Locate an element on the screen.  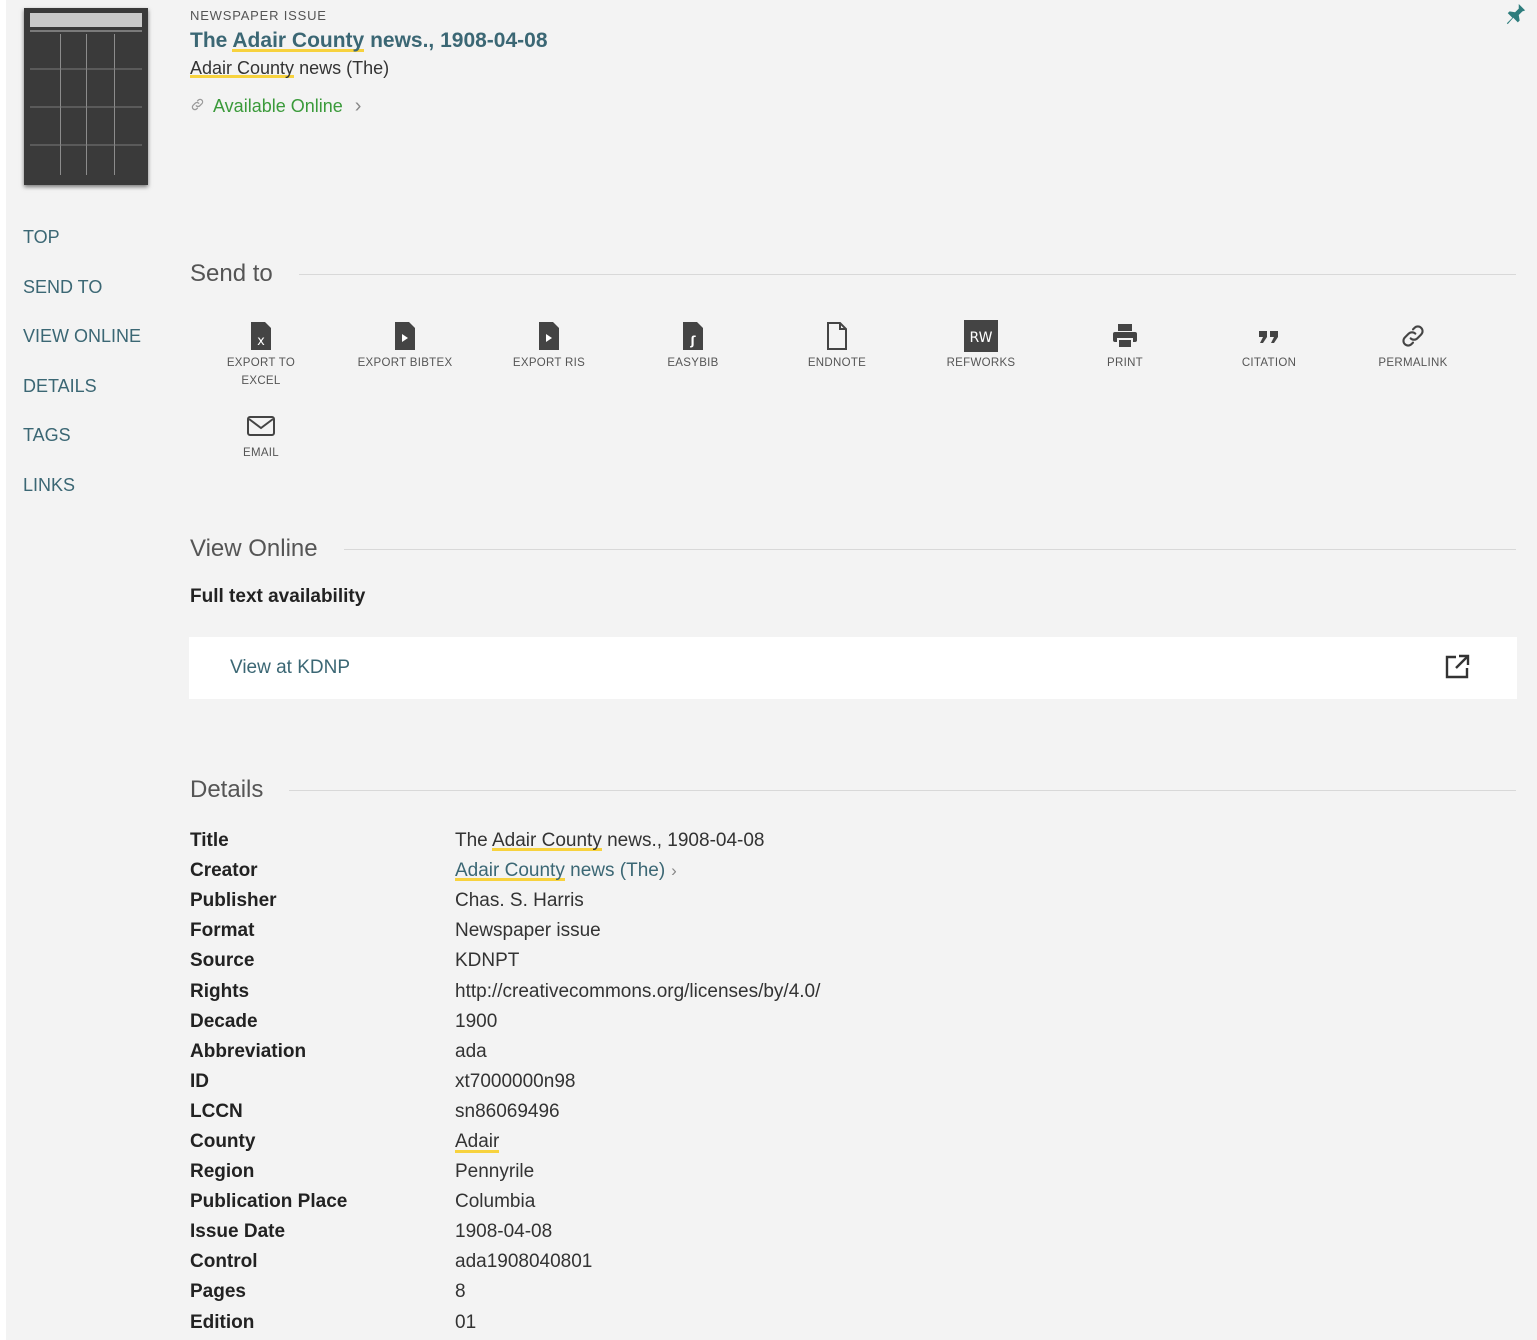
detail-label: Publisher is located at coordinates (233, 901).